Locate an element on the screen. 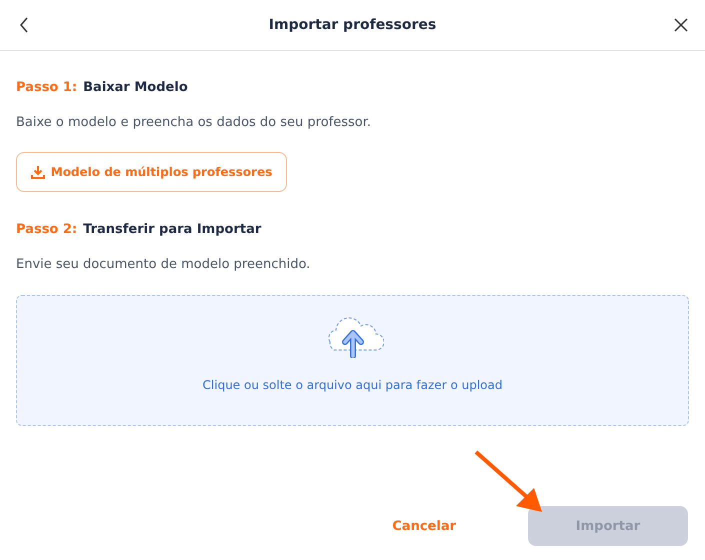  close-button is located at coordinates (681, 25).